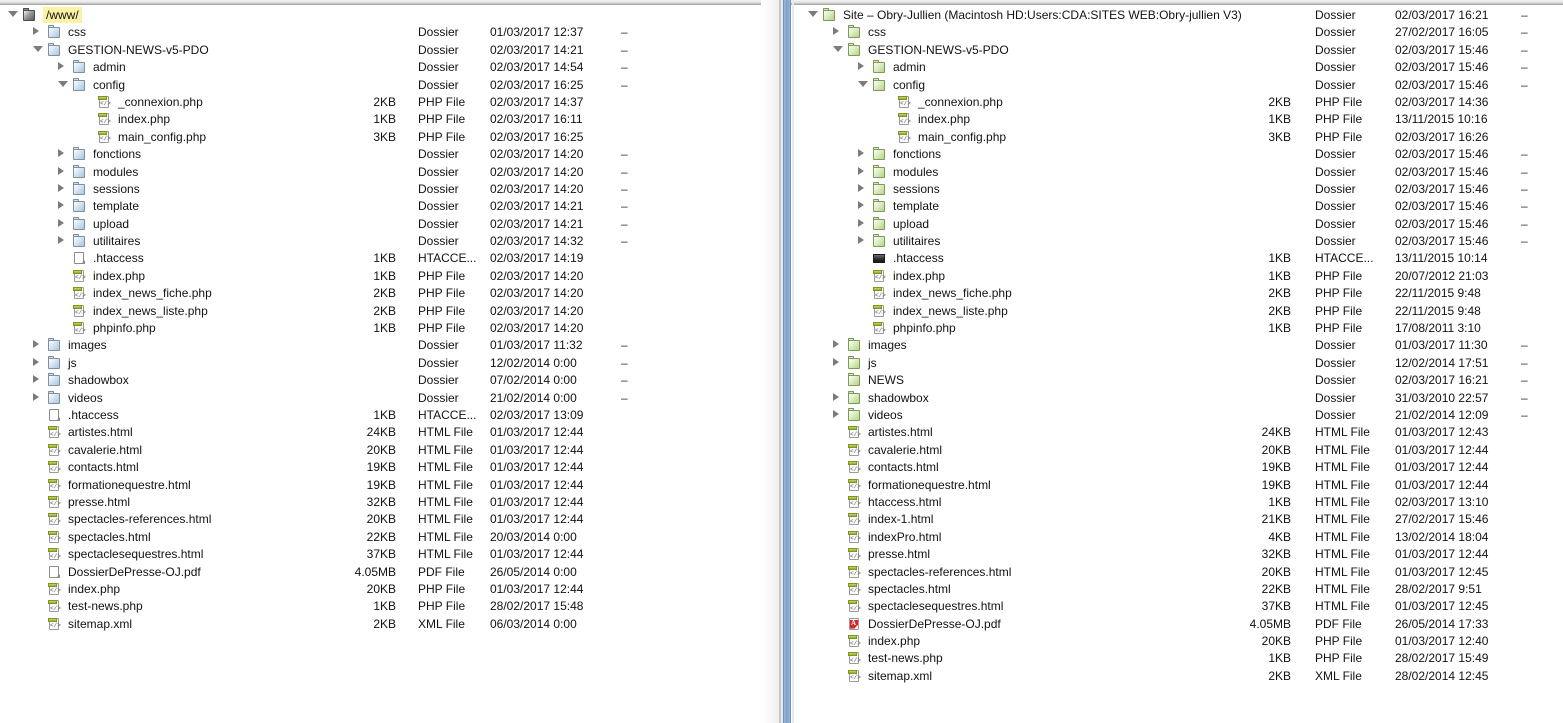 Image resolution: width=1563 pixels, height=723 pixels. What do you see at coordinates (1179, 223) in the screenshot?
I see `file-row: upload Dossier 02/03/2017 15:46 –` at bounding box center [1179, 223].